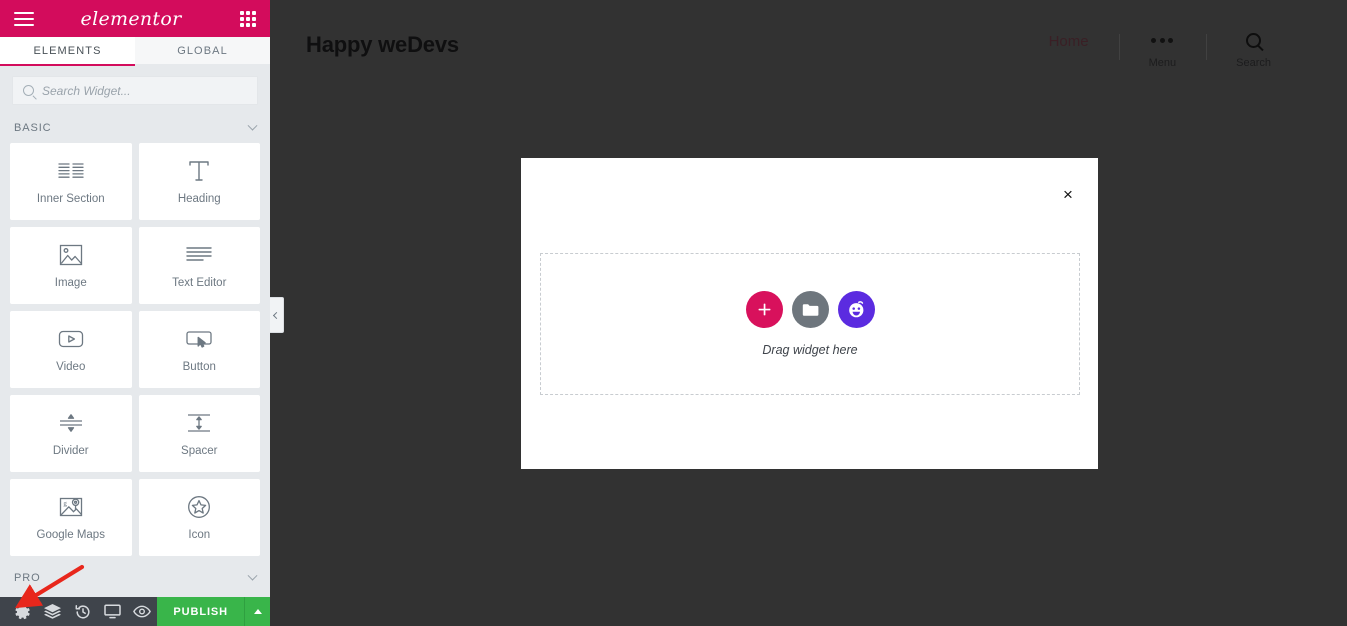 The image size is (1347, 626). Describe the element at coordinates (67, 51) in the screenshot. I see `tab-elements: ELEMENTS` at that location.